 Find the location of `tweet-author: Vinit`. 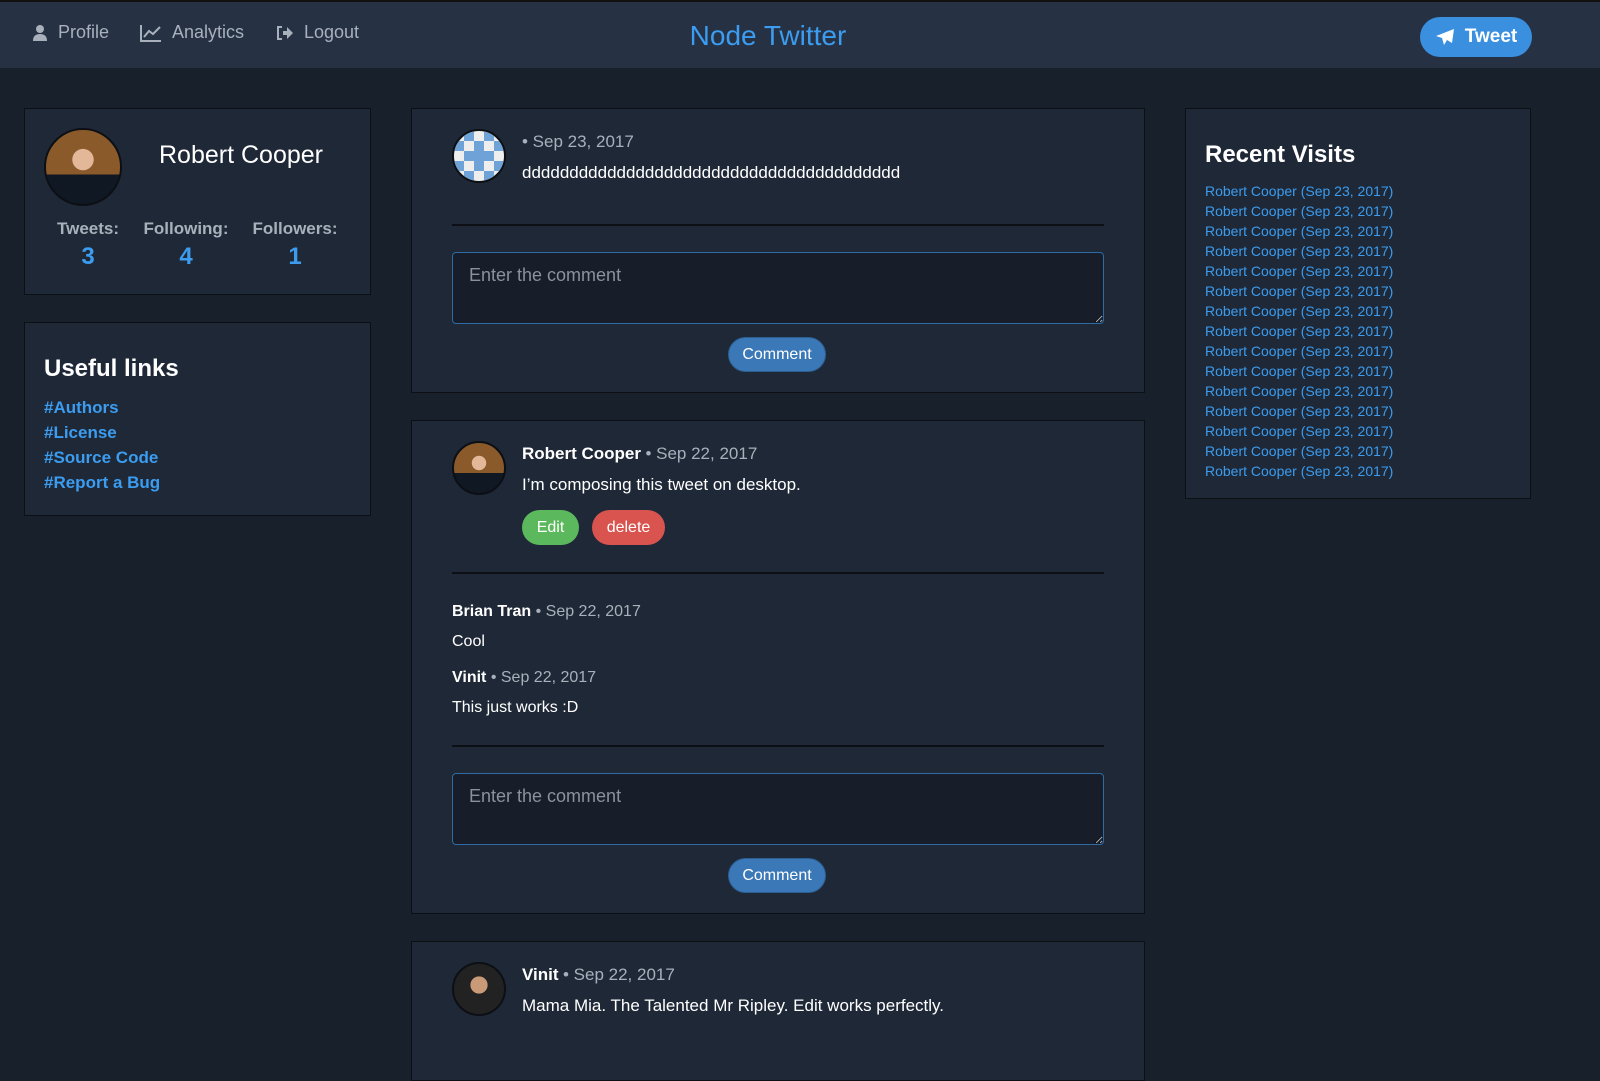

tweet-author: Vinit is located at coordinates (540, 974).